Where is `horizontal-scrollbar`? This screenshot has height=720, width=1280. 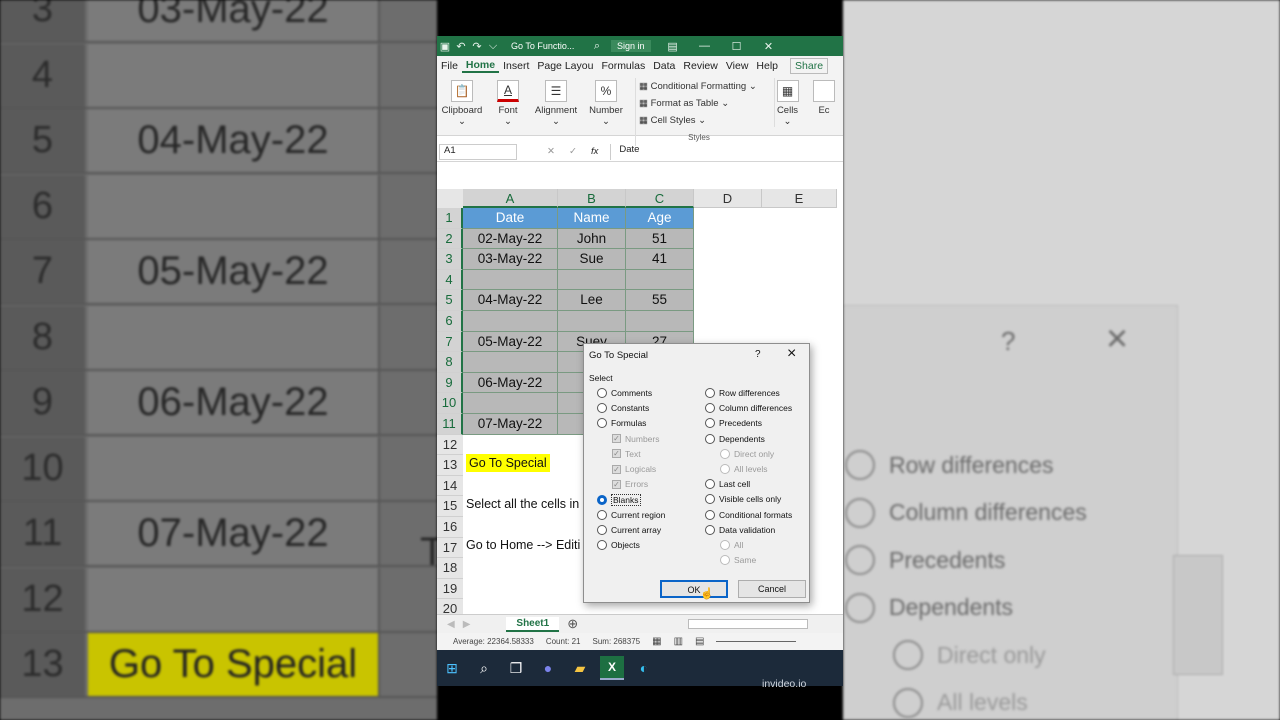
horizontal-scrollbar is located at coordinates (748, 624).